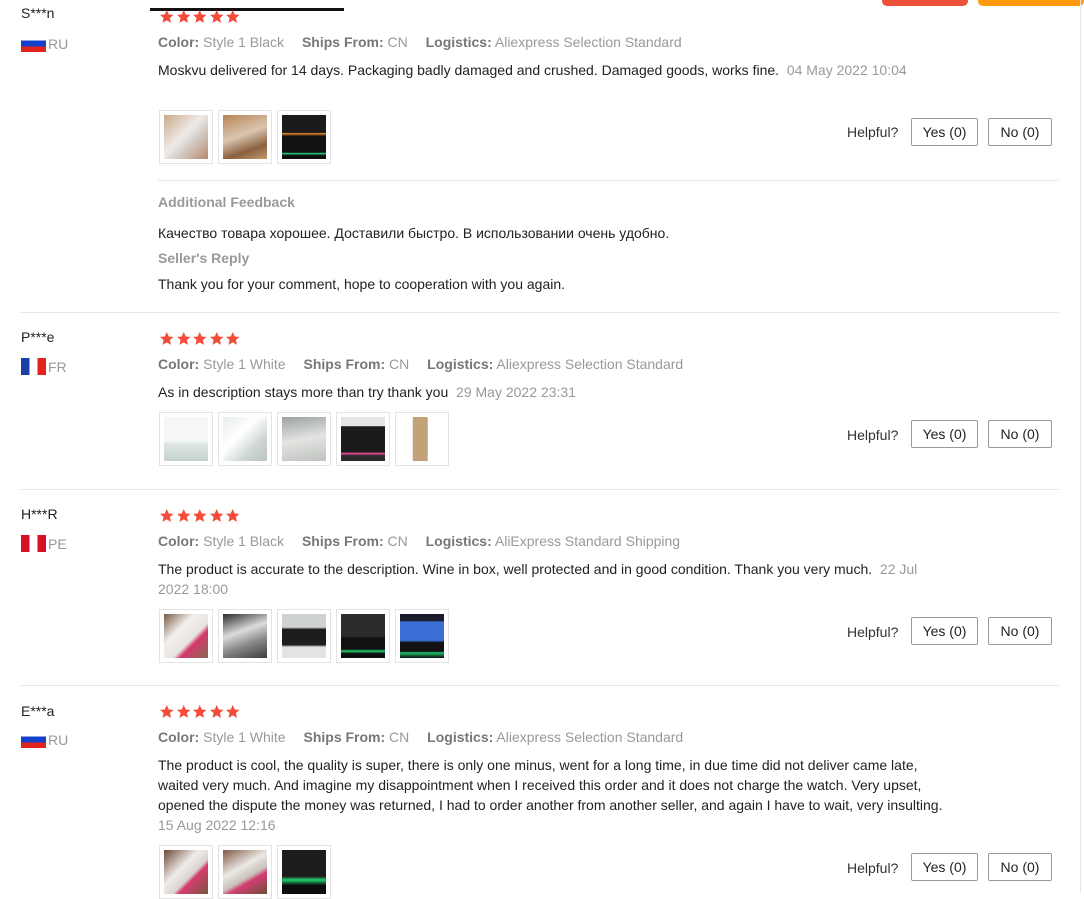 Image resolution: width=1084 pixels, height=899 pixels. I want to click on add-to-cart-button, so click(1031, 3).